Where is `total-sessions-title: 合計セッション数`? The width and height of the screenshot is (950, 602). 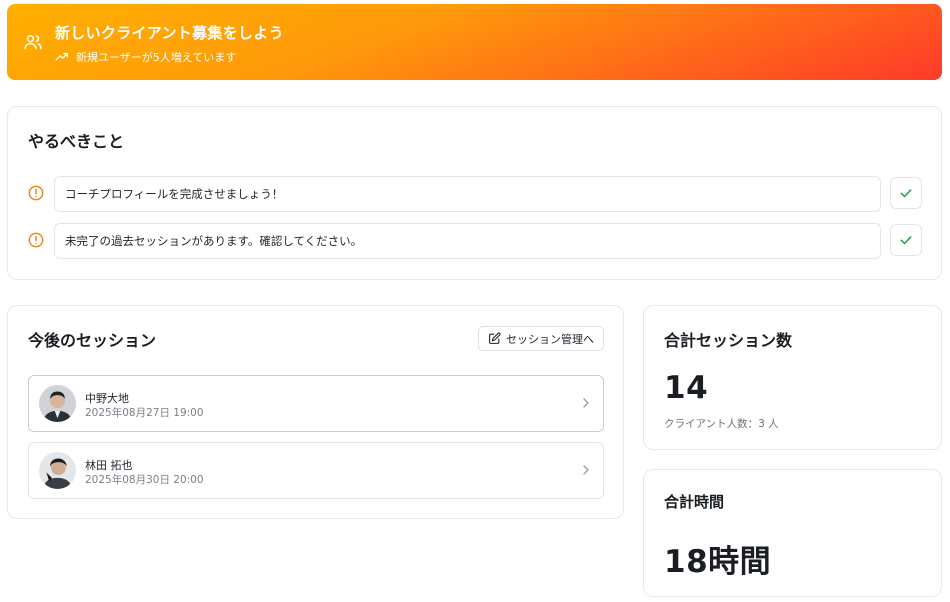 total-sessions-title: 合計セッション数 is located at coordinates (728, 340).